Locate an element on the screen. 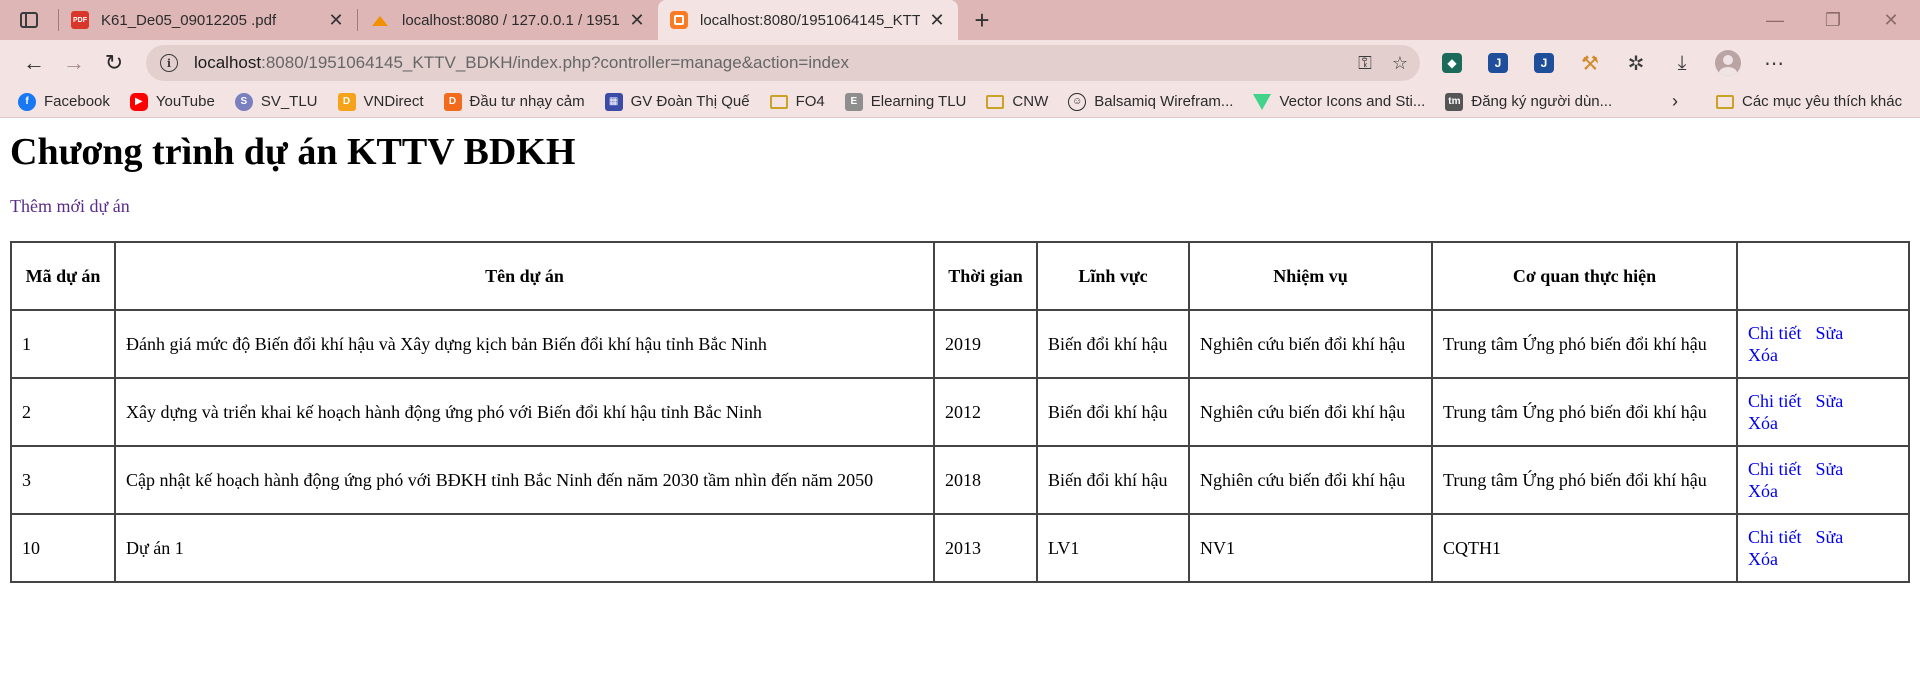 The image size is (1920, 691). elearning-icon: E is located at coordinates (853, 101).